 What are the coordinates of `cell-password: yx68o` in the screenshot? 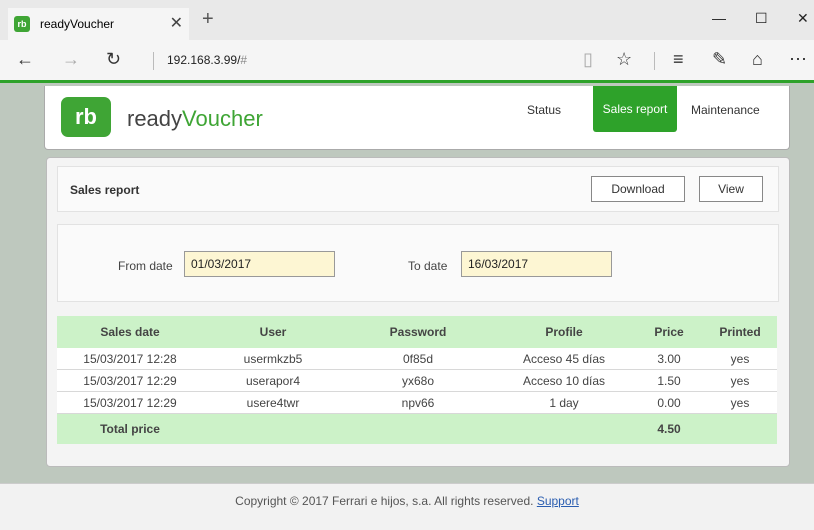 It's located at (418, 380).